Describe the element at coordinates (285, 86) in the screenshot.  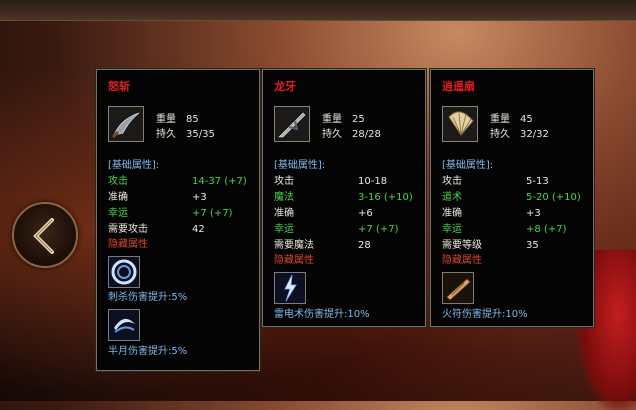
I see `item-name: 龙牙` at that location.